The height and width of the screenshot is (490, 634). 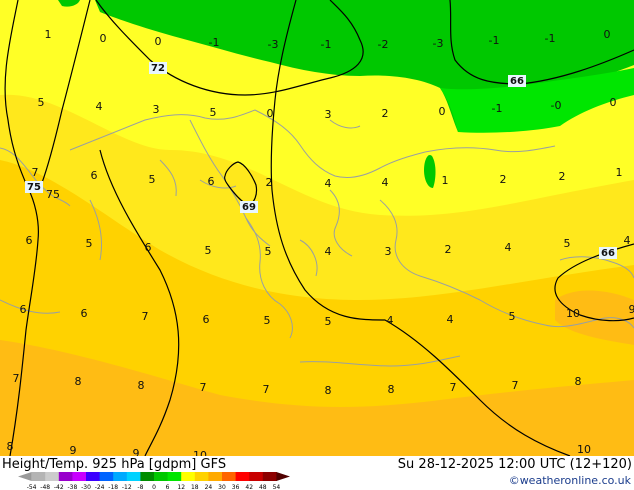 What do you see at coordinates (32, 487) in the screenshot?
I see `colorbar-tick-label: -54` at bounding box center [32, 487].